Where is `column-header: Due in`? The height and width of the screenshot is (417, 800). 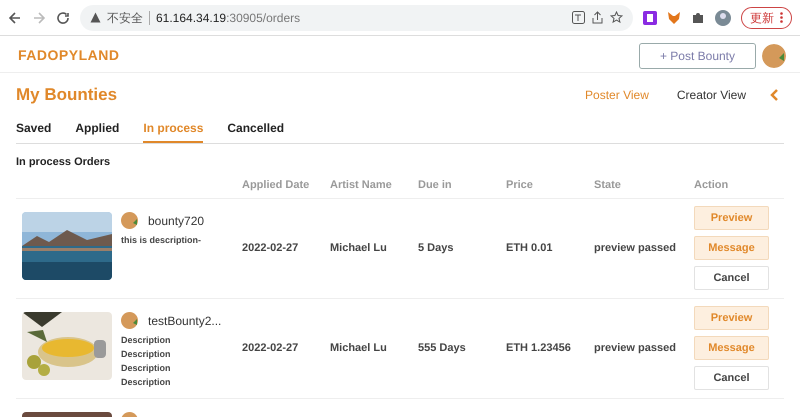 column-header: Due in is located at coordinates (435, 185).